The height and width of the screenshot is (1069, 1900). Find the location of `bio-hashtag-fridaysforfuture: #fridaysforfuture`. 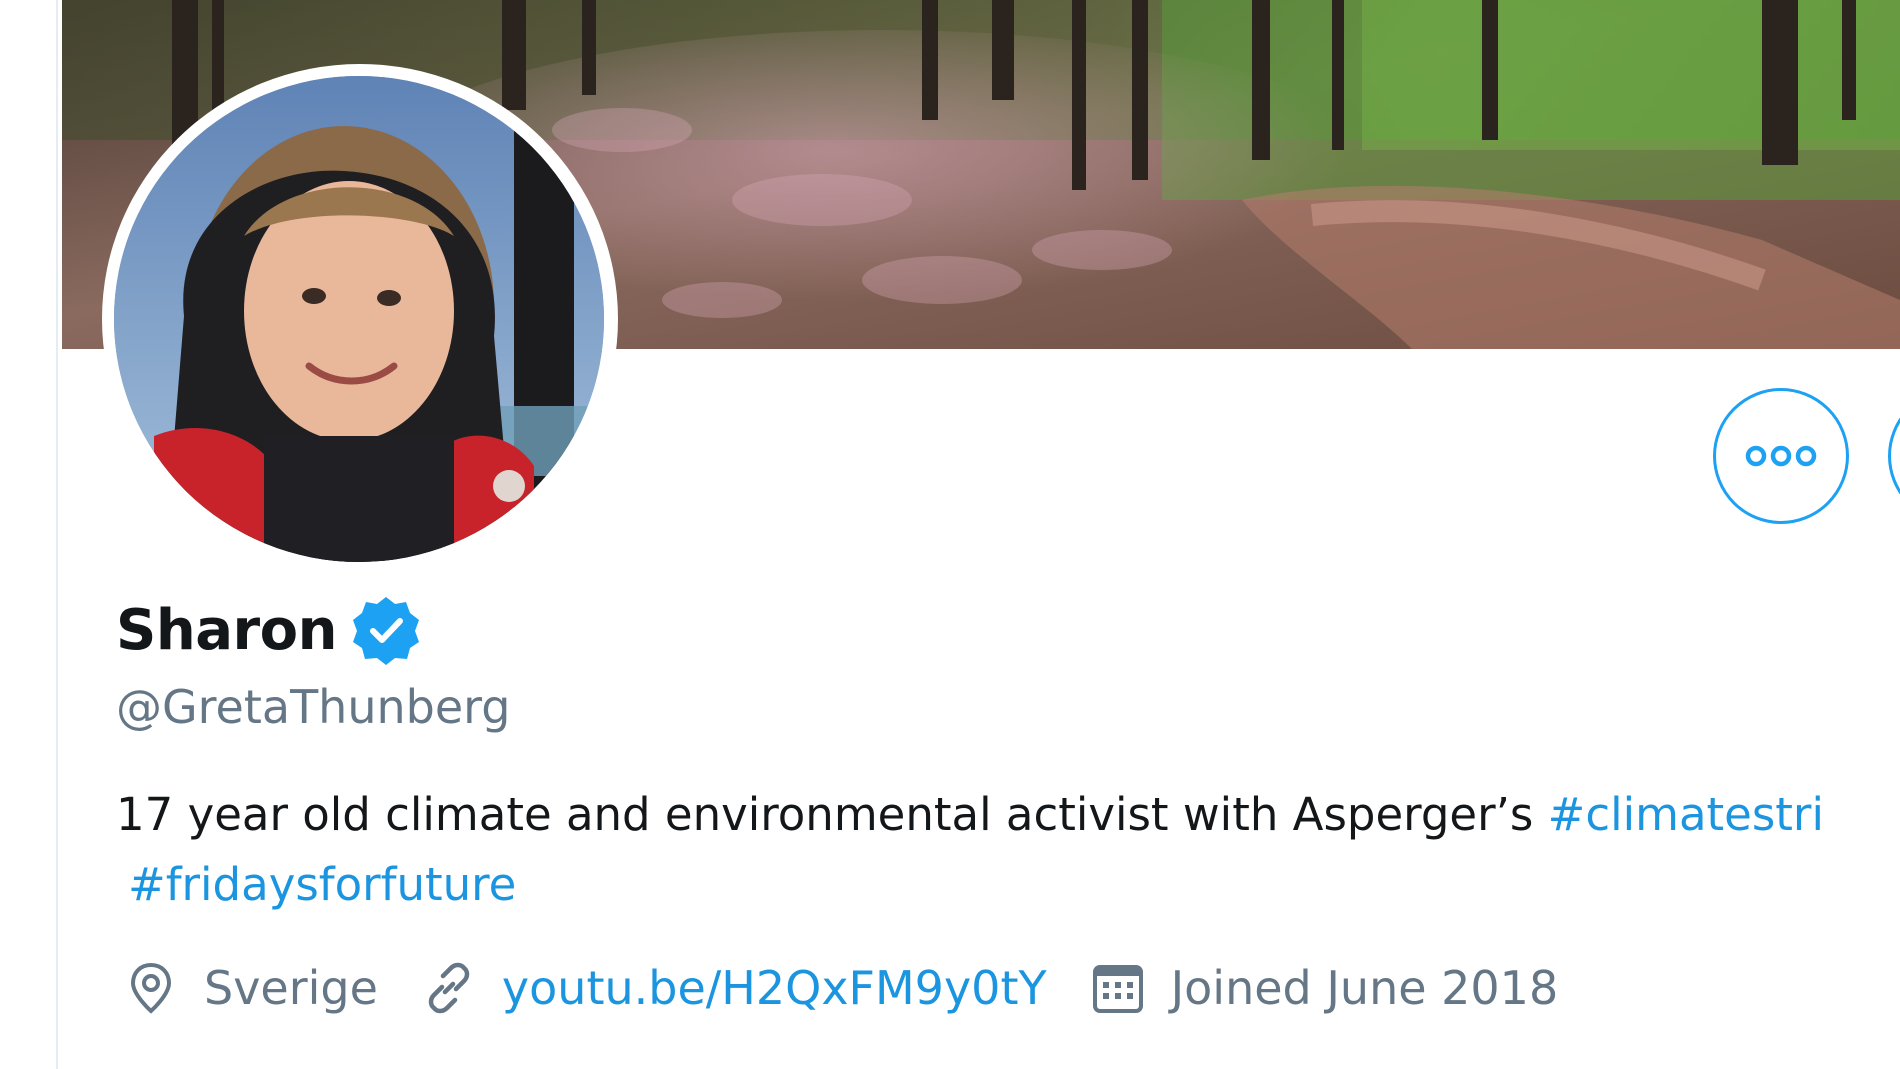

bio-hashtag-fridaysforfuture: #fridaysforfuture is located at coordinates (322, 884).